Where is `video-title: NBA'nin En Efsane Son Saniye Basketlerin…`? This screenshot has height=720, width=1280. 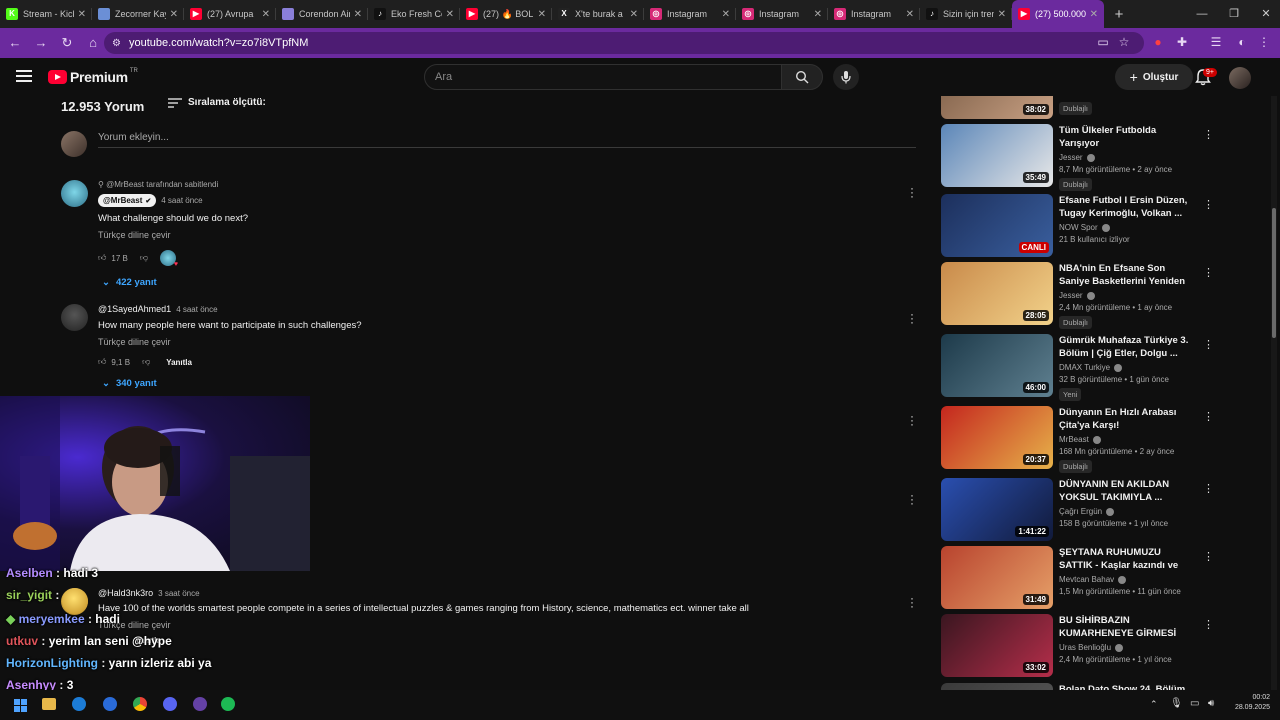 video-title: NBA'nin En Efsane Son Saniye Basketlerin… is located at coordinates (1127, 275).